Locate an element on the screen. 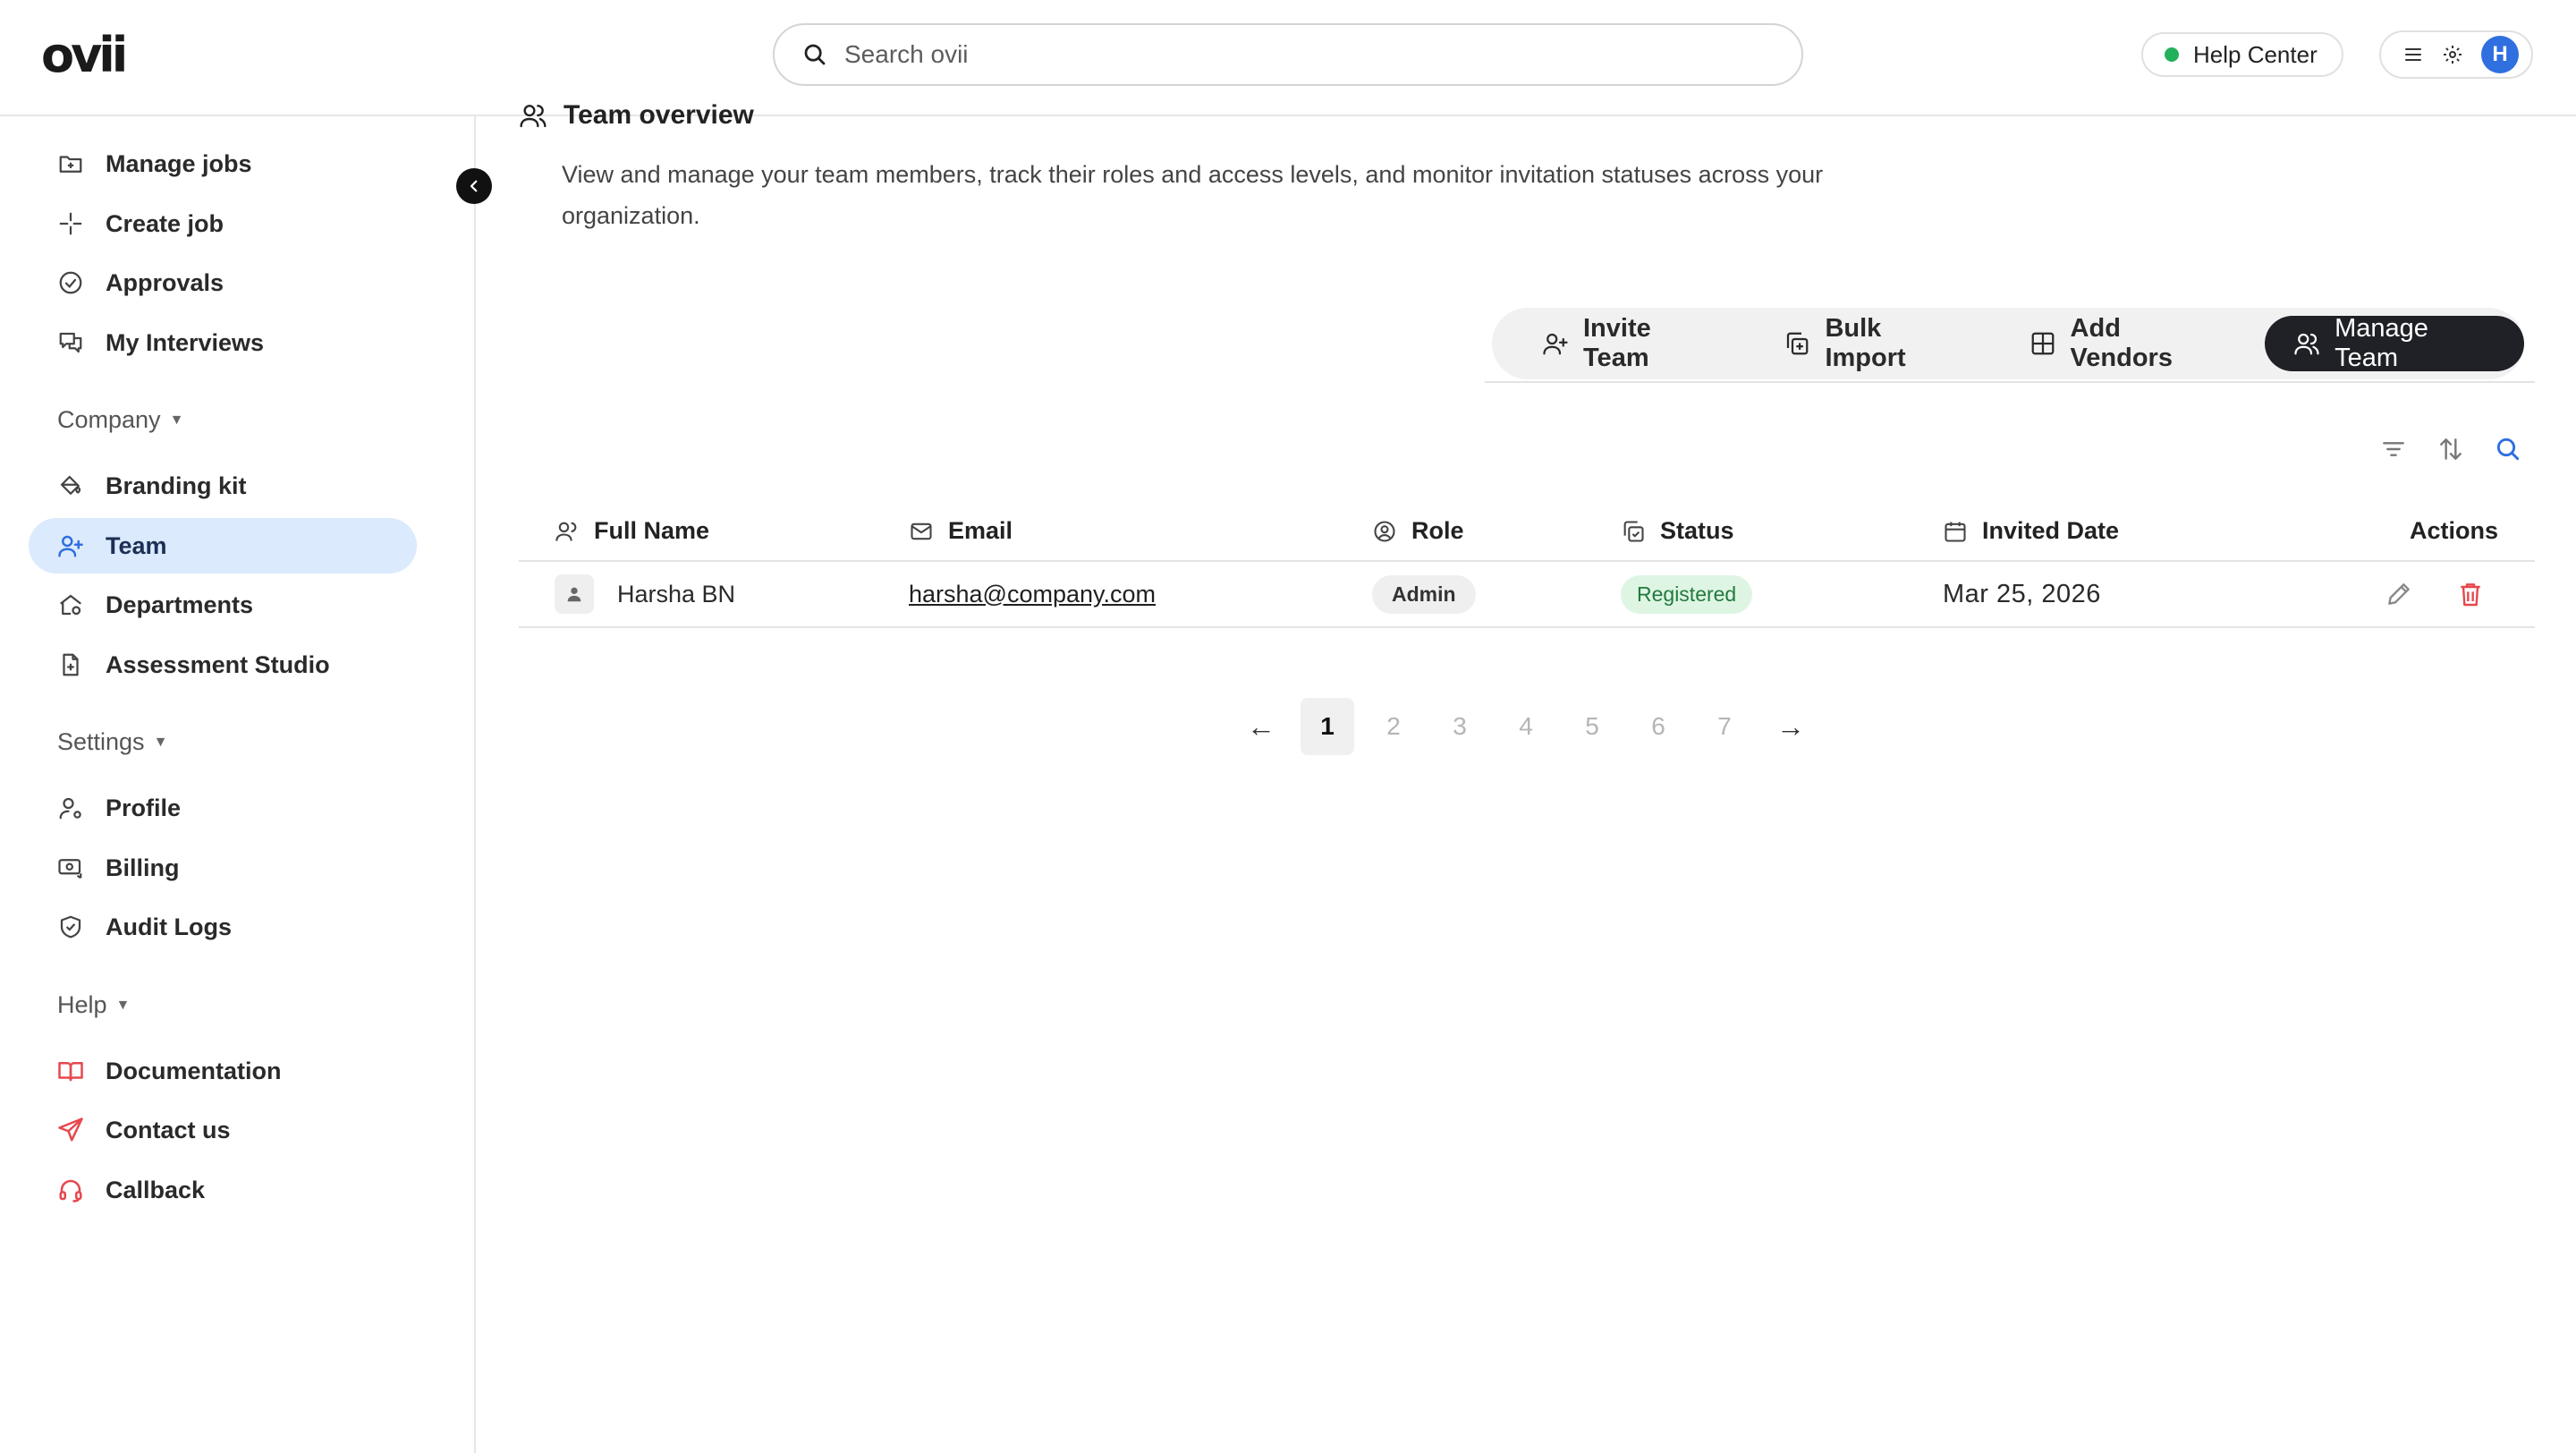 The height and width of the screenshot is (1453, 2576). sort-button is located at coordinates (2450, 449).